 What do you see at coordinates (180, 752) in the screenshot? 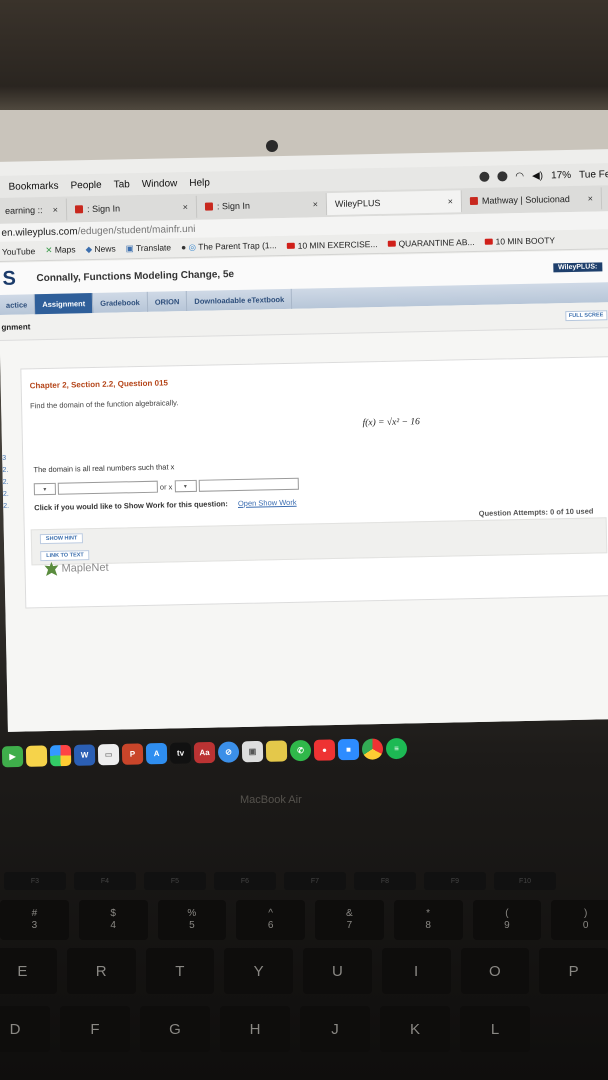
I see `apple-tv-icon: tv` at bounding box center [180, 752].